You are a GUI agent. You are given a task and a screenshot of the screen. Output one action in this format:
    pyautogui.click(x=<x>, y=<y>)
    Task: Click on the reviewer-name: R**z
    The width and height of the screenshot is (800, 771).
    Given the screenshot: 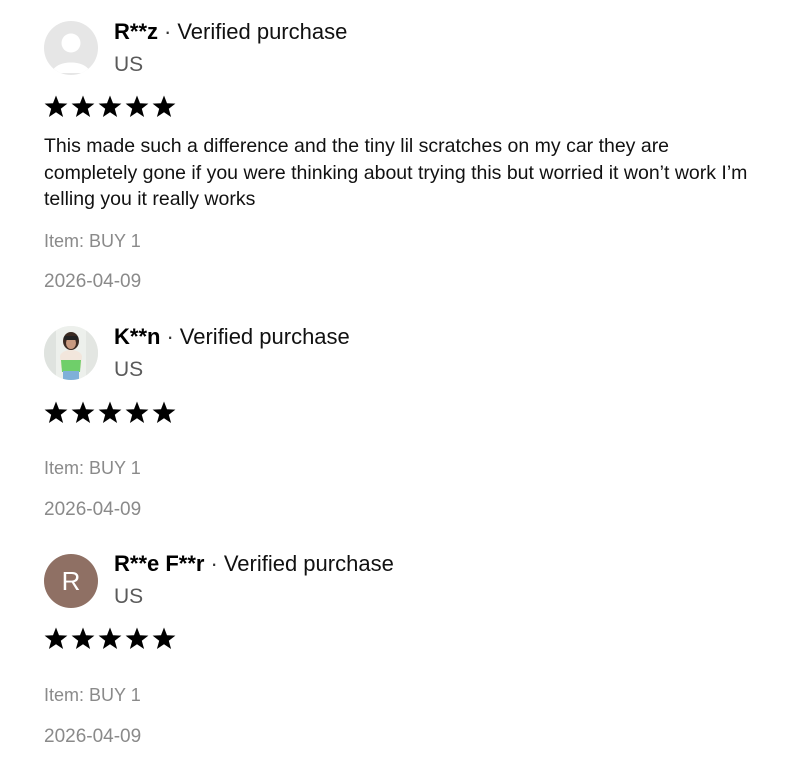 What is the action you would take?
    pyautogui.click(x=136, y=31)
    